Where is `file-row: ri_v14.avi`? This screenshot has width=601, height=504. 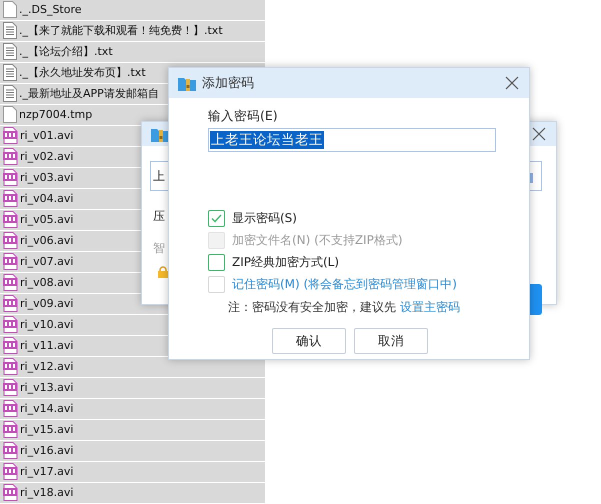
file-row: ri_v14.avi is located at coordinates (132, 408).